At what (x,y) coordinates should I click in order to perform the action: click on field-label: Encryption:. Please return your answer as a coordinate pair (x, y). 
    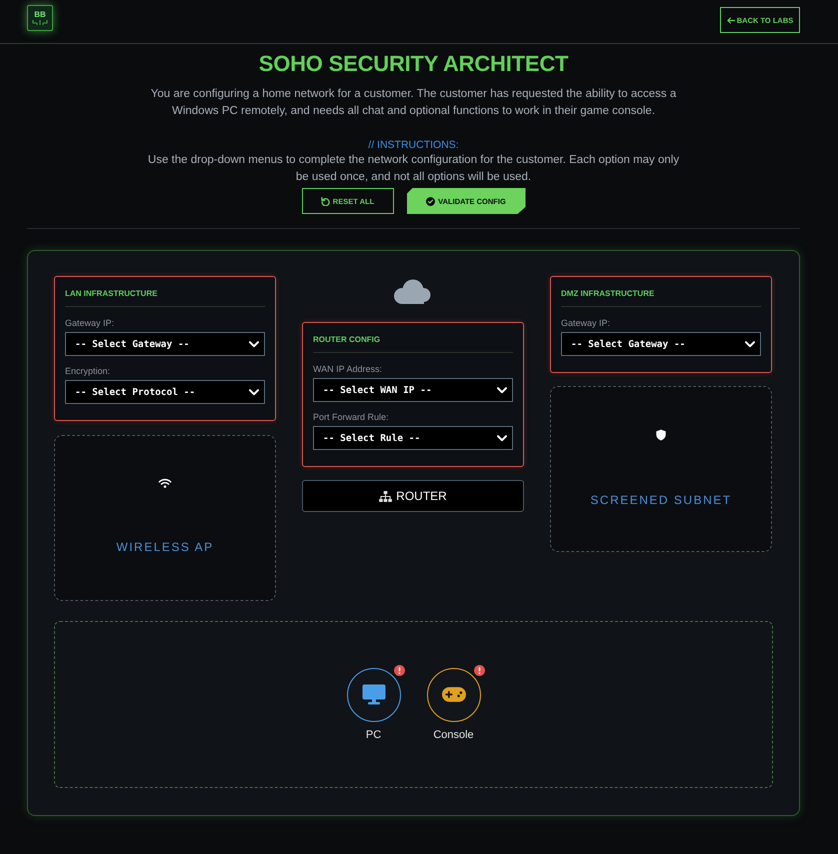
    Looking at the image, I should click on (87, 371).